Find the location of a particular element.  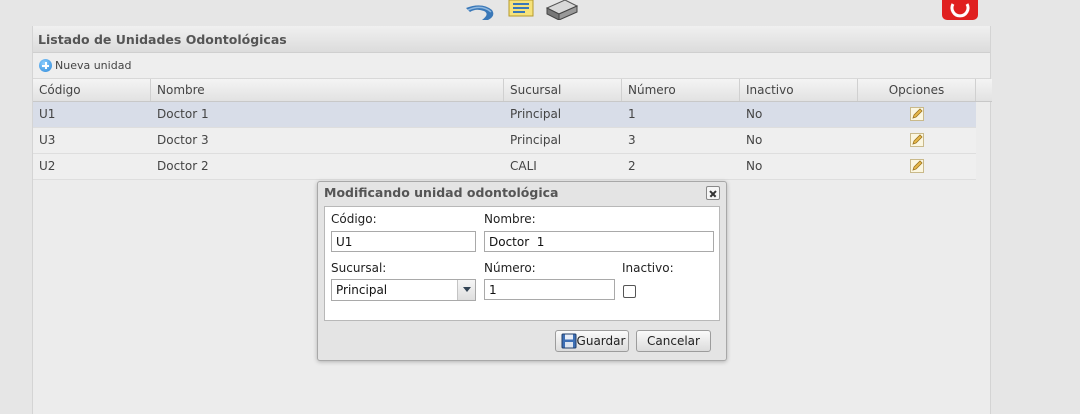

column-header-opciones: Opciones is located at coordinates (917, 90).